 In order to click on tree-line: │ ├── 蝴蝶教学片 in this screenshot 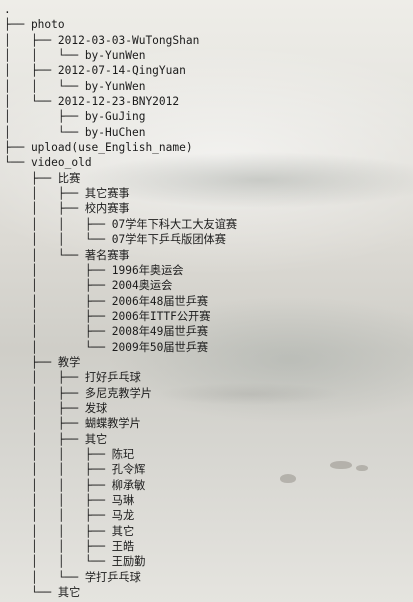, I will do `click(72, 424)`.